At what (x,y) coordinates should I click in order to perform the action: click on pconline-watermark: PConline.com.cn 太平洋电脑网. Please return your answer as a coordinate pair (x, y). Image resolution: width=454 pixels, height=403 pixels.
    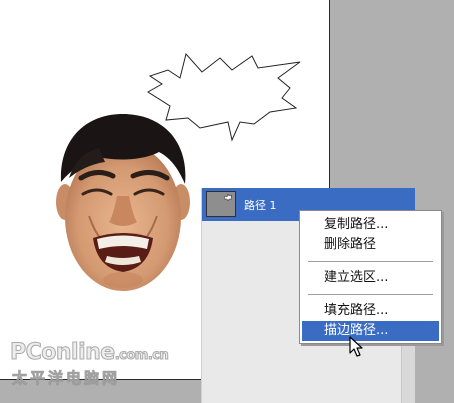
    Looking at the image, I should click on (105, 365).